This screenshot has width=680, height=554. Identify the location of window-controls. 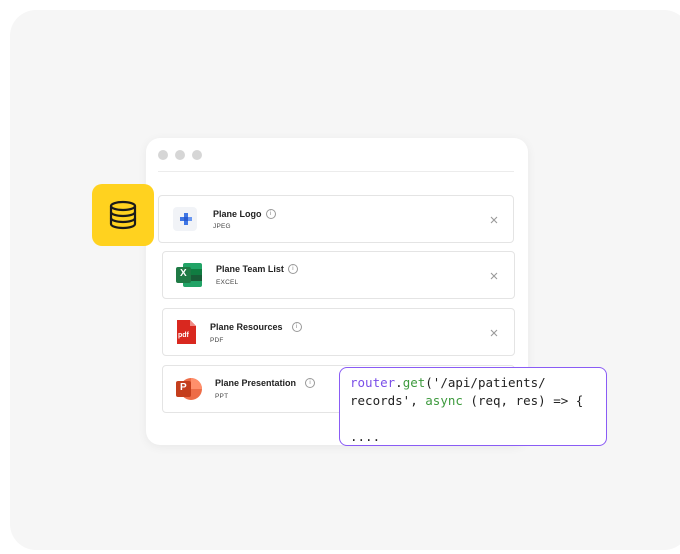
(180, 155).